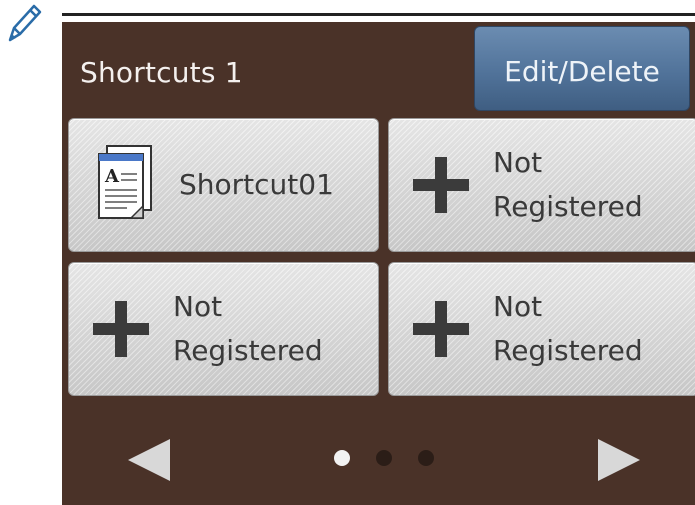  What do you see at coordinates (541, 185) in the screenshot?
I see `shortcut-tile-2: Not Registered` at bounding box center [541, 185].